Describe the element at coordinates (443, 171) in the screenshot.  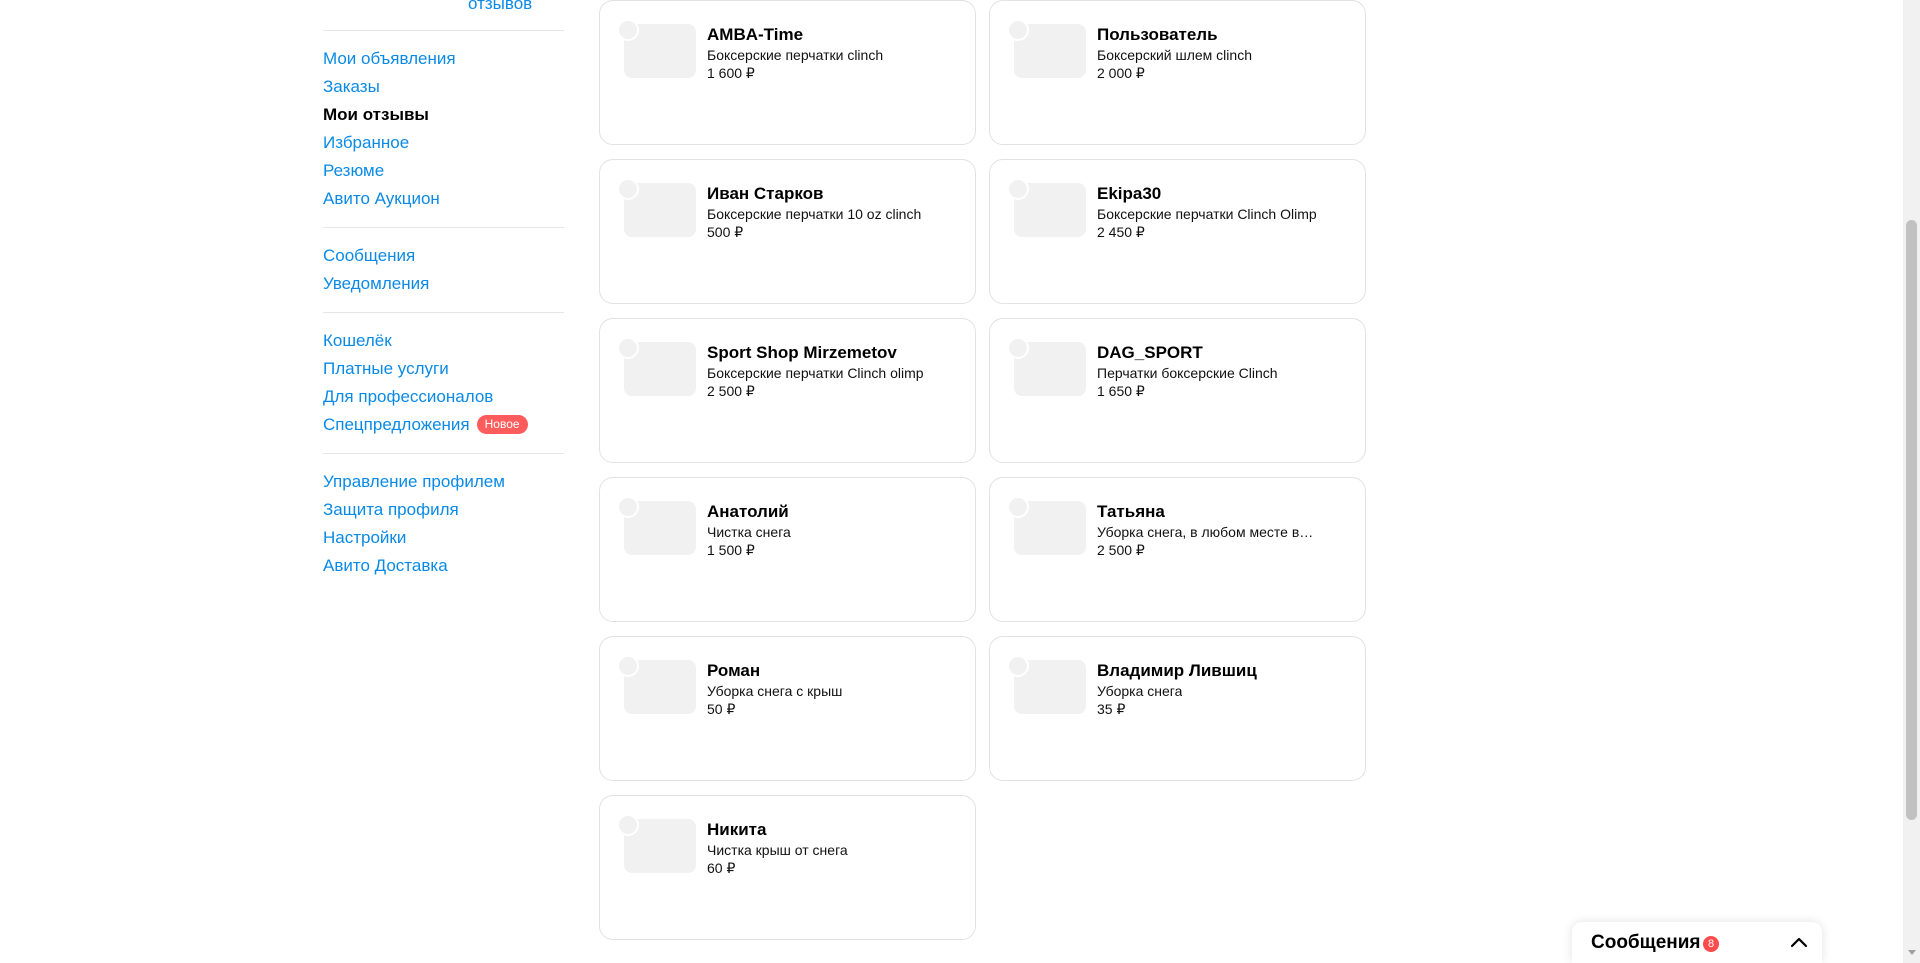
I see `sidebar-item: Резюме` at that location.